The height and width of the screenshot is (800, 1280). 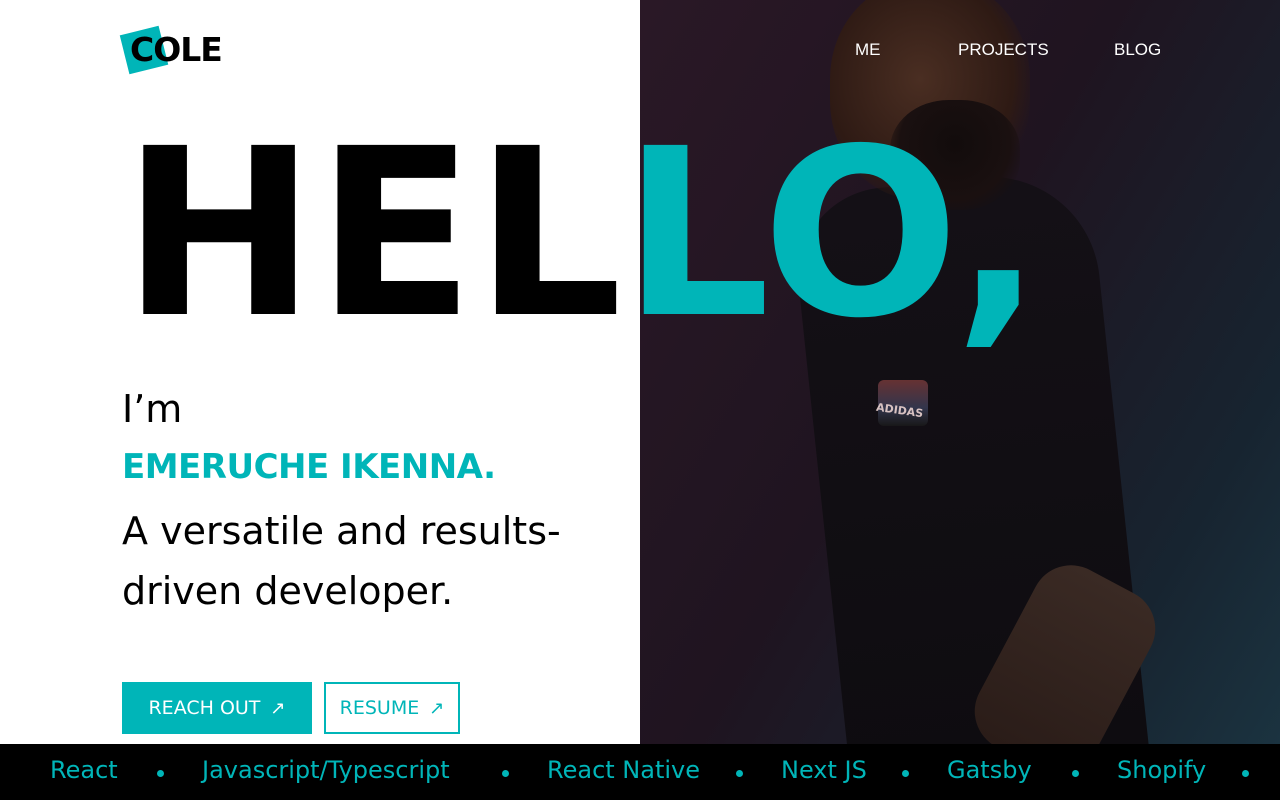 I want to click on ticker-item: Javascript/Typescript, so click(x=326, y=770).